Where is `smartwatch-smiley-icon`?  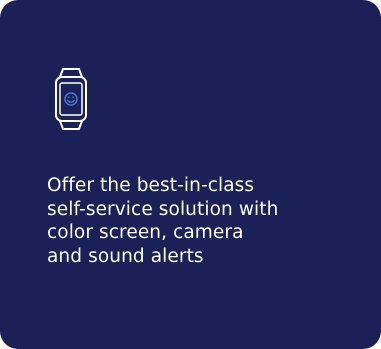
smartwatch-smiley-icon is located at coordinates (71, 99).